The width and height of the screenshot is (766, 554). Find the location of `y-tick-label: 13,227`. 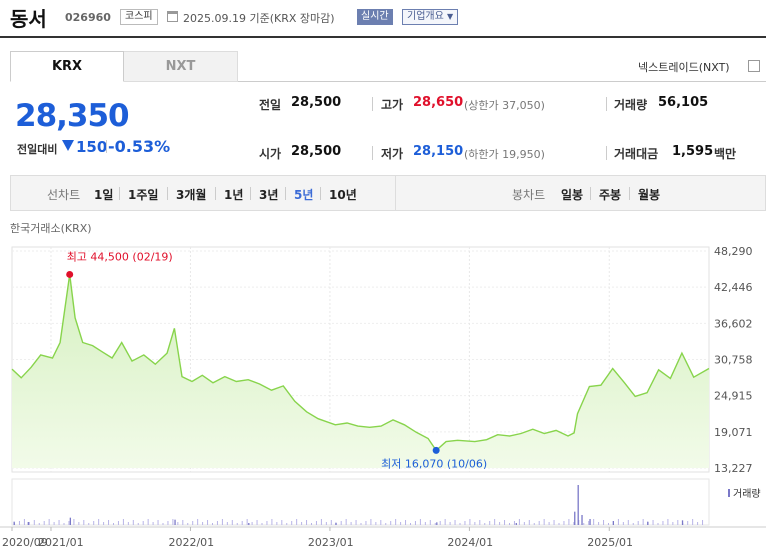

y-tick-label: 13,227 is located at coordinates (733, 468).